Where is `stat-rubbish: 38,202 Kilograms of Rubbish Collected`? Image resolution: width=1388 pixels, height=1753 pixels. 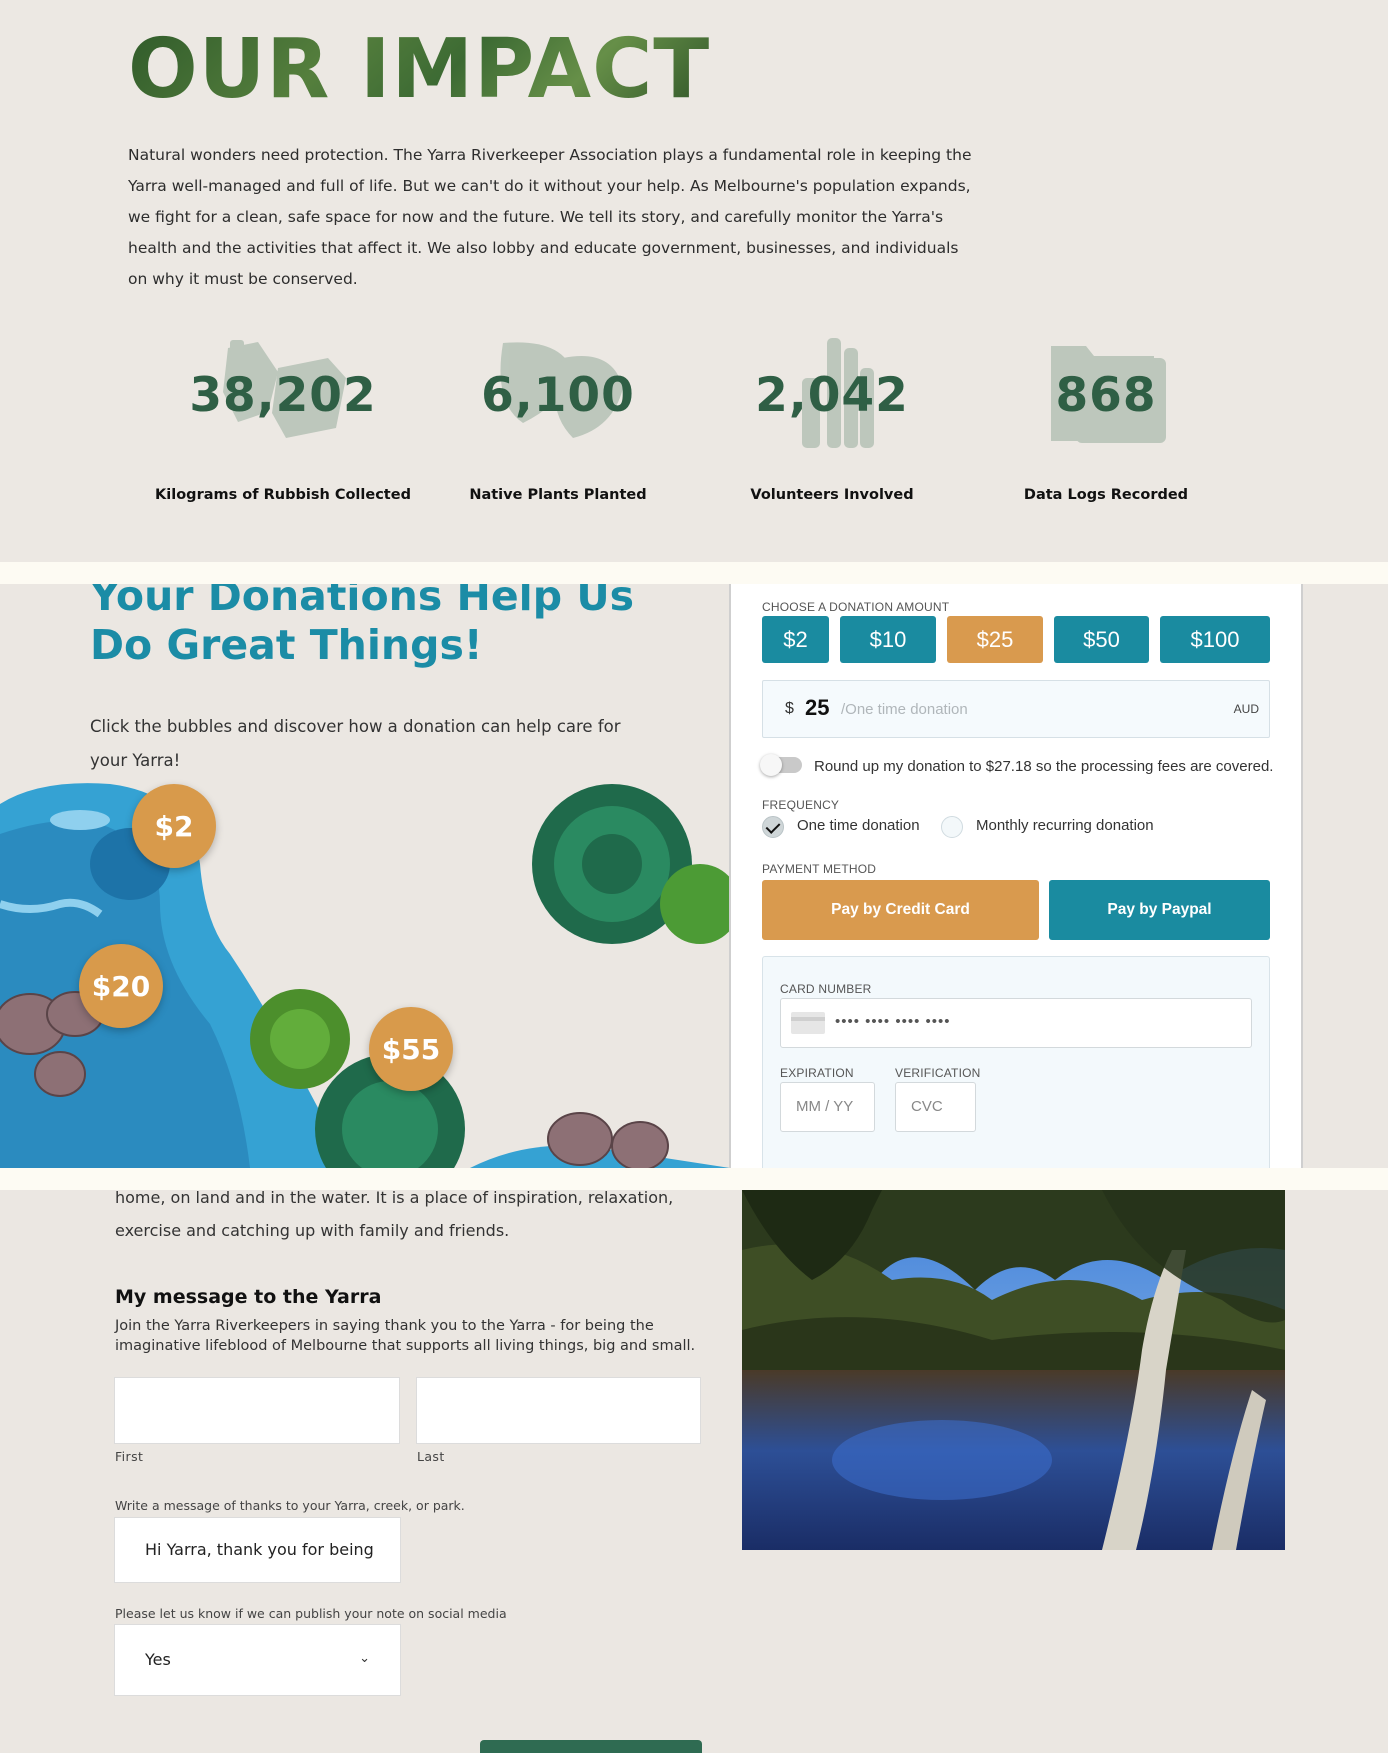
stat-rubbish: 38,202 Kilograms of Rubbish Collected is located at coordinates (283, 416).